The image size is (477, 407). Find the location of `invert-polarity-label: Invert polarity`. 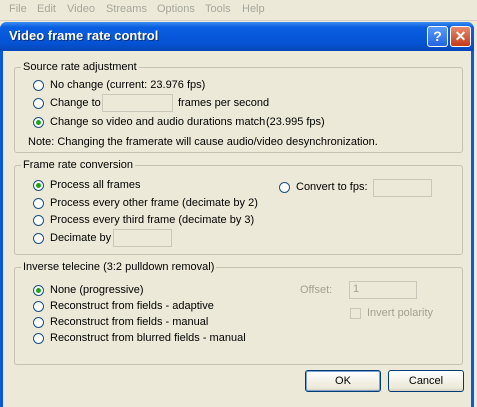

invert-polarity-label: Invert polarity is located at coordinates (400, 313).